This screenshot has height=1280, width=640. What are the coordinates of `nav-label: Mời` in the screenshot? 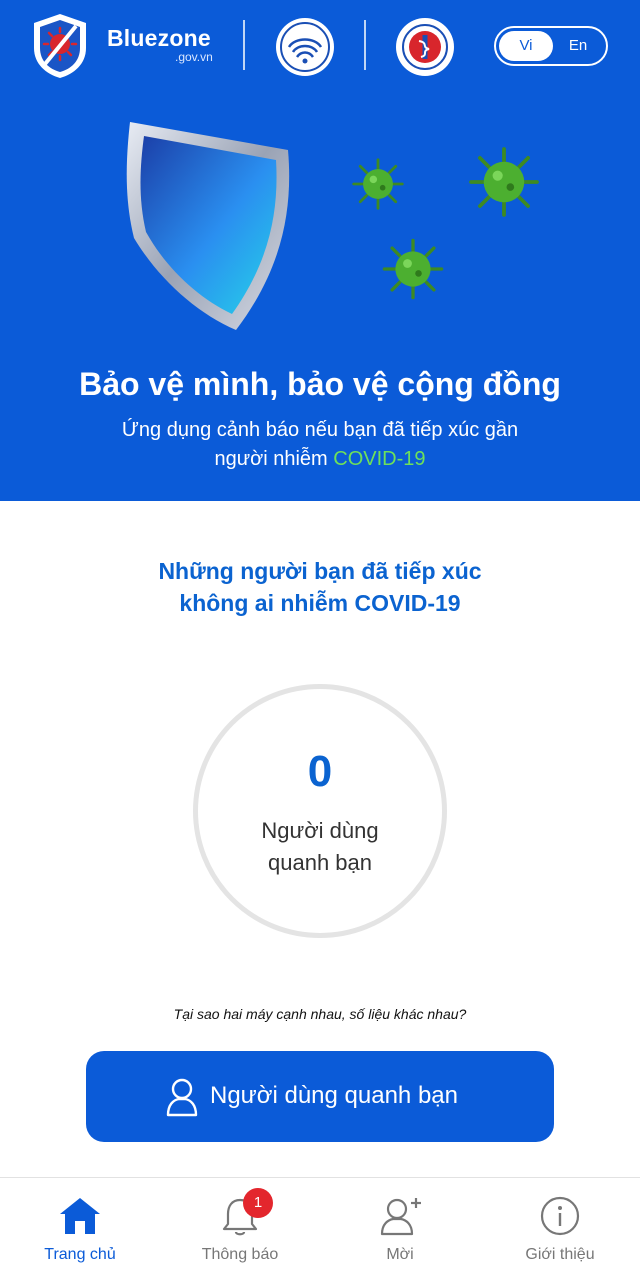 It's located at (400, 1254).